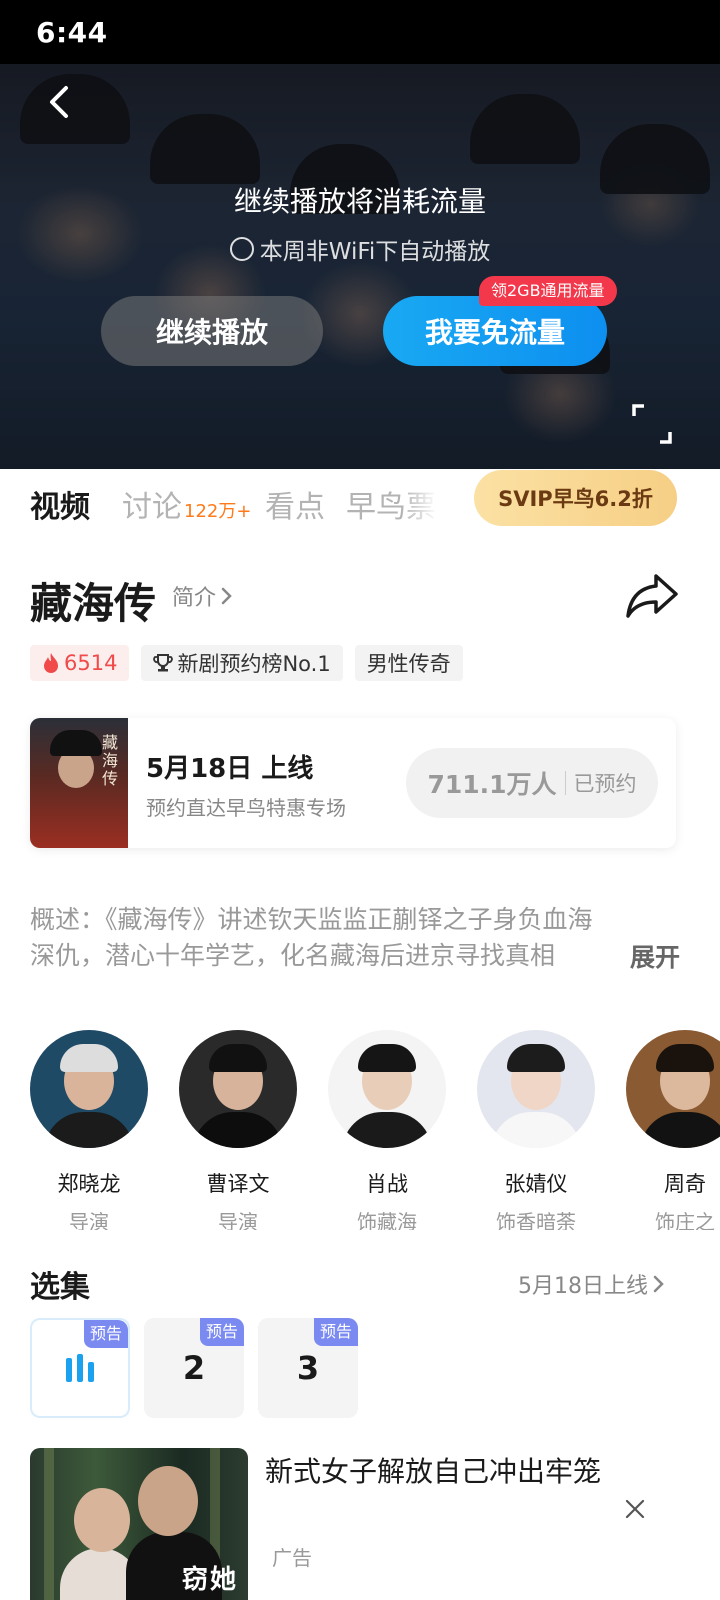 The image size is (720, 1600). I want to click on detail-tabs: 视频 讨论 122万+ 看点 早鸟票 SVIP早鸟6.2折, so click(360, 502).